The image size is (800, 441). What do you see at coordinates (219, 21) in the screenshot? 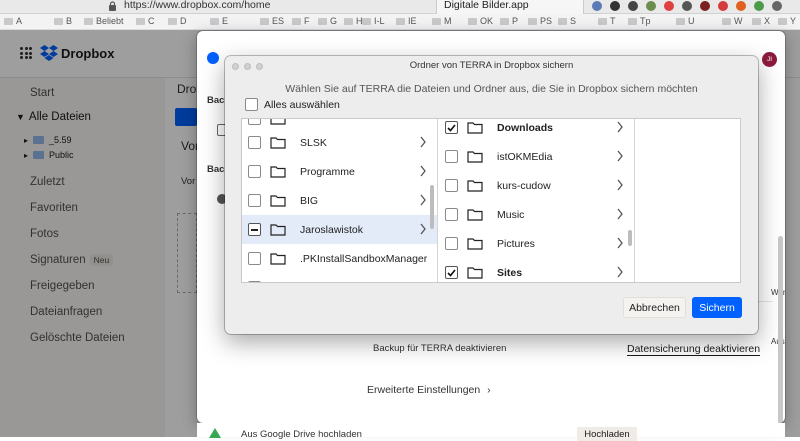
I see `bookmark-folder: E` at bounding box center [219, 21].